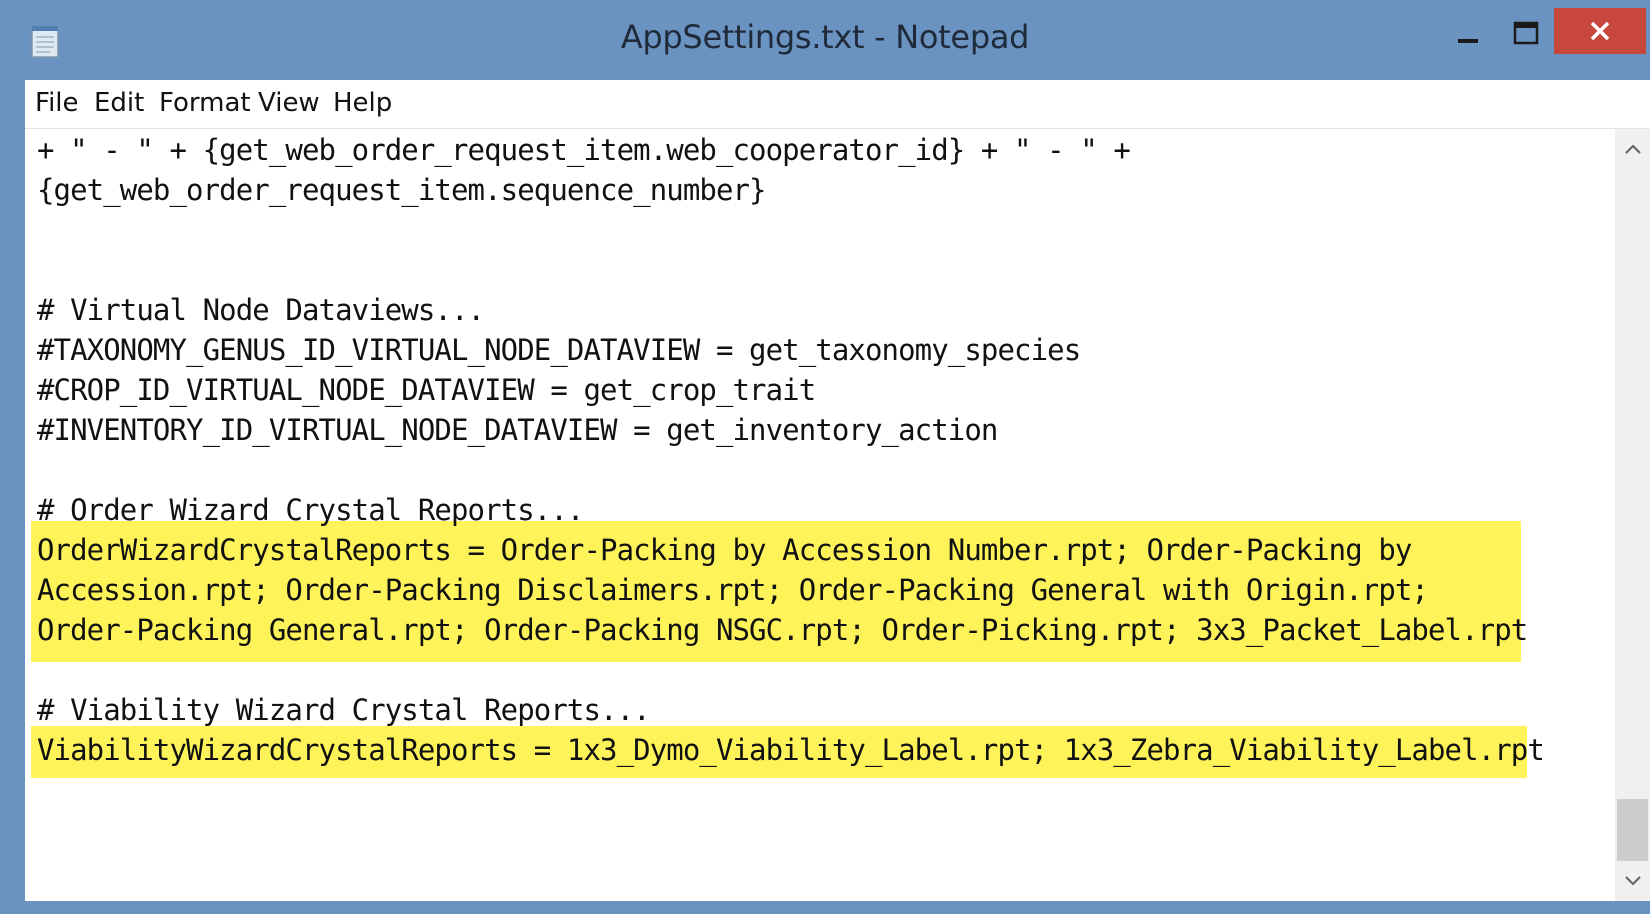  I want to click on chevron-up-icon, so click(1632, 149).